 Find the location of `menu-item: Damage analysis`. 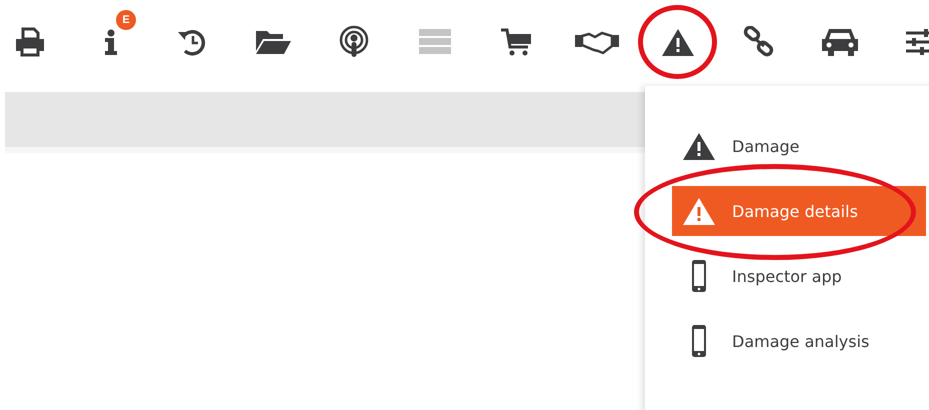

menu-item: Damage analysis is located at coordinates (799, 341).